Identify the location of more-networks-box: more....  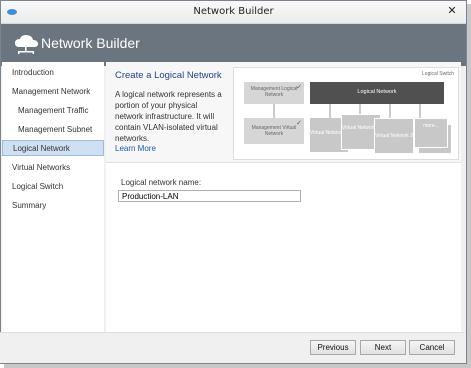
(431, 133).